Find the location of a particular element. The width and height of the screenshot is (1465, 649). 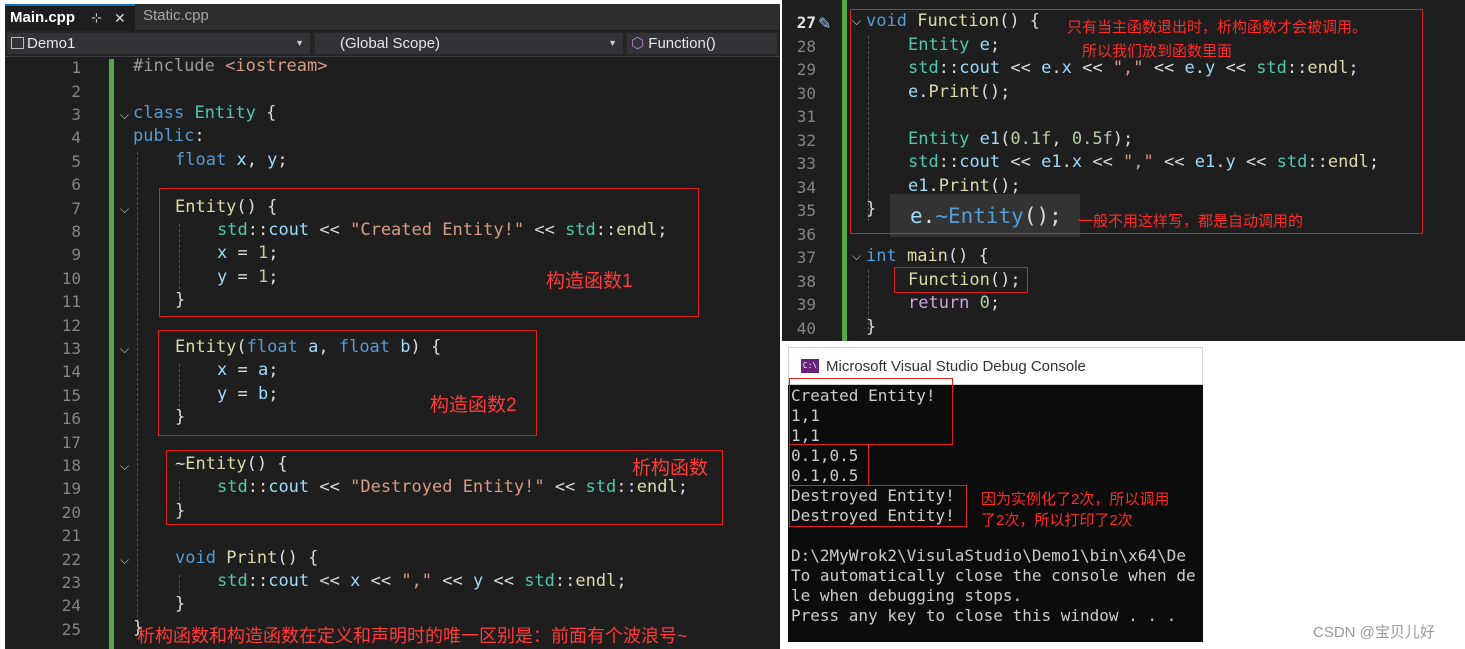

code-line: return 0; is located at coordinates (954, 303).